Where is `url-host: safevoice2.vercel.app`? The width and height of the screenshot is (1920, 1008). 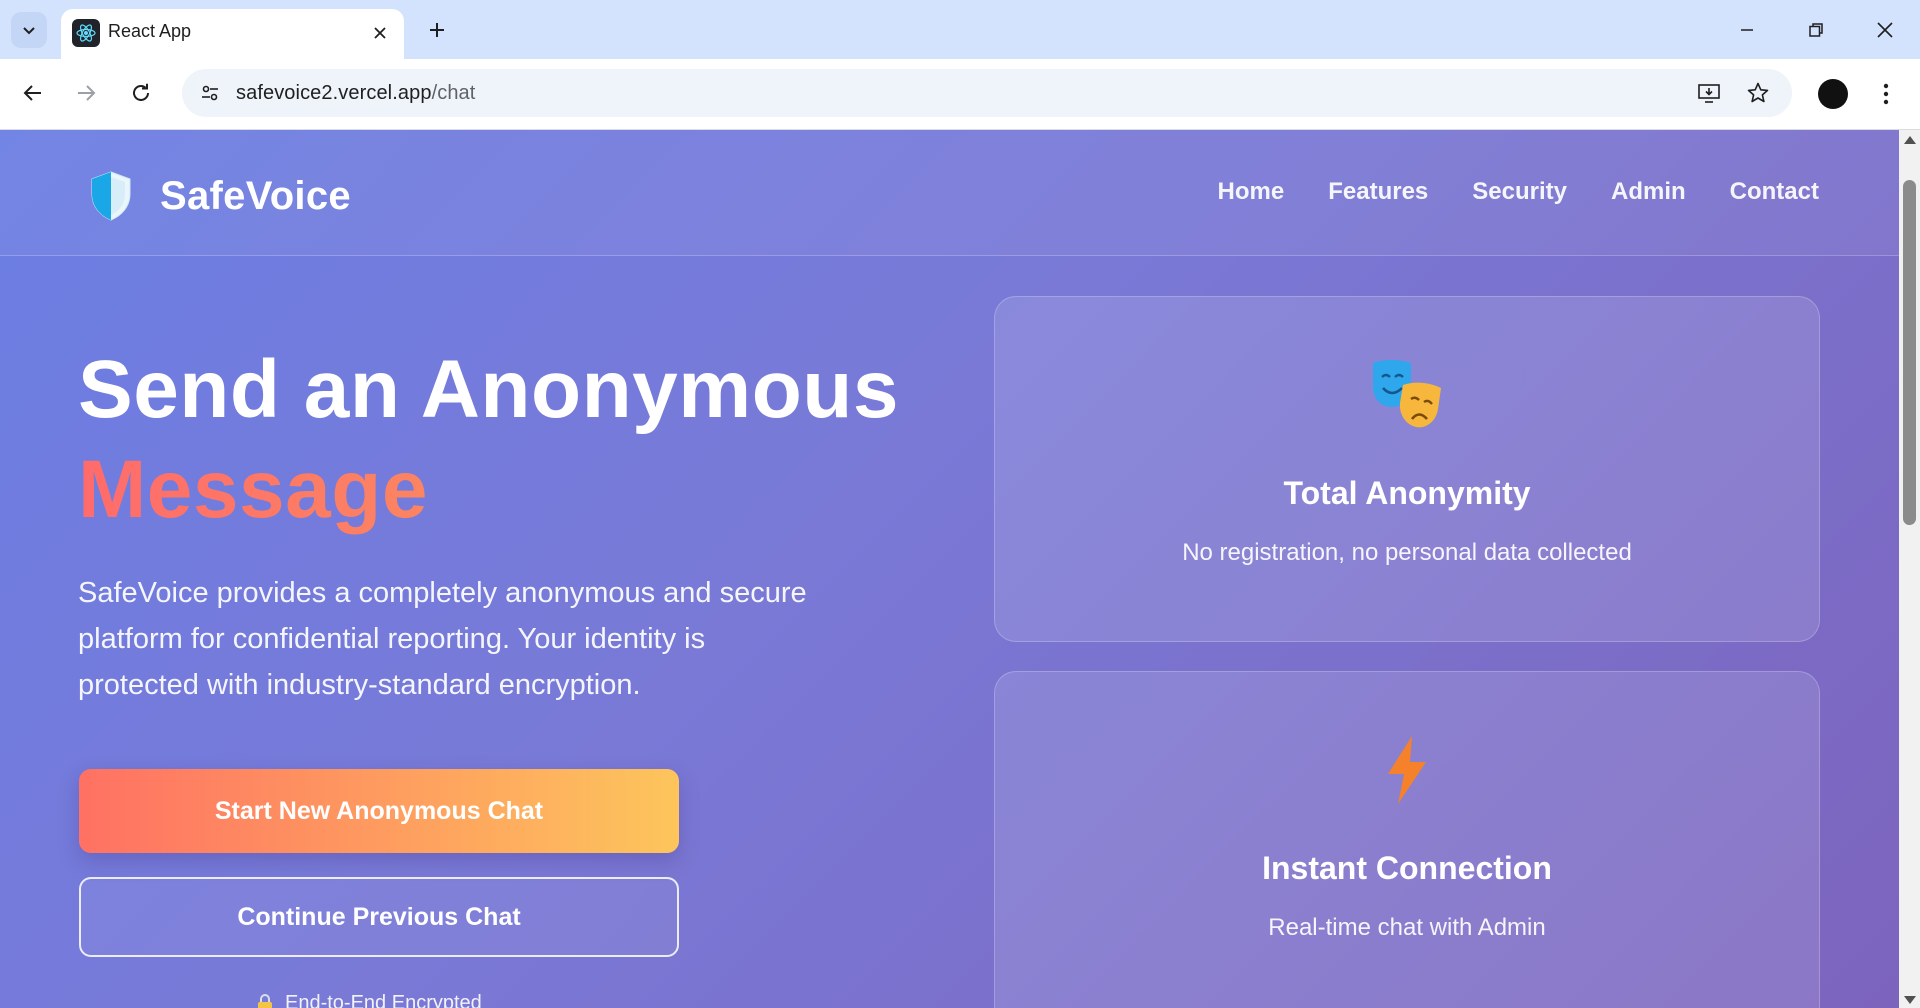 url-host: safevoice2.vercel.app is located at coordinates (334, 93).